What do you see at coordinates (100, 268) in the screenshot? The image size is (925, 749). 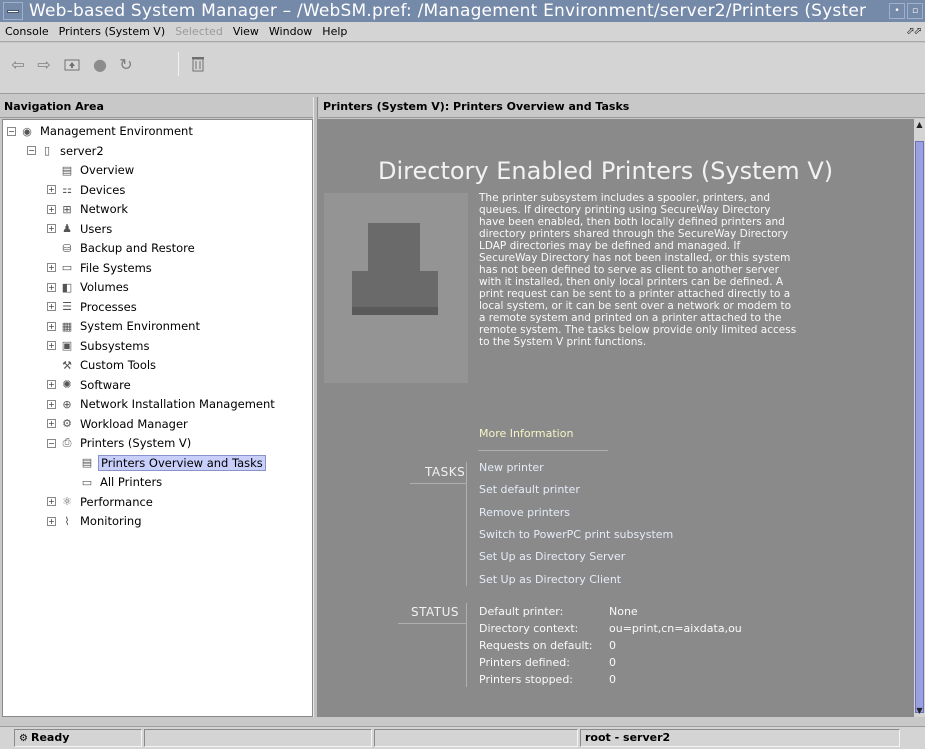 I see `tree-item: + ▭ File Systems` at bounding box center [100, 268].